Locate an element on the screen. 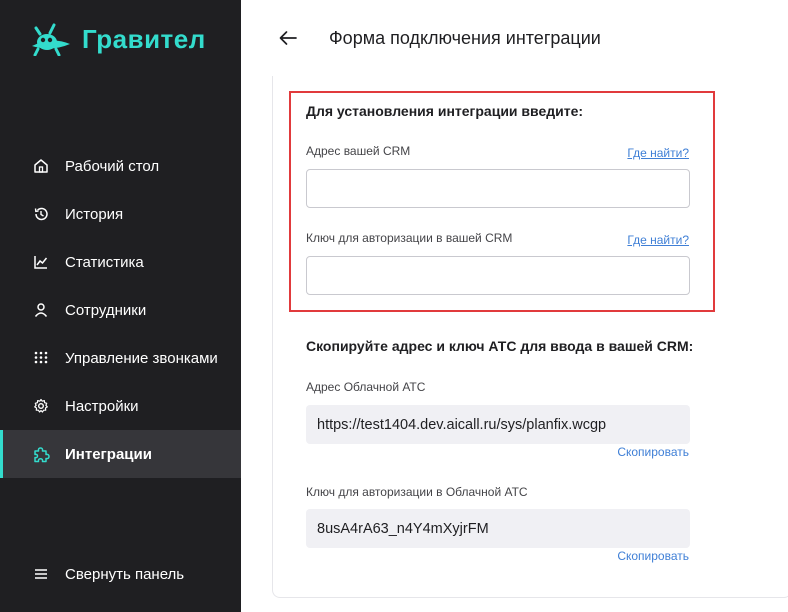  sidebar-item-call-management: Управление звонками is located at coordinates (120, 358).